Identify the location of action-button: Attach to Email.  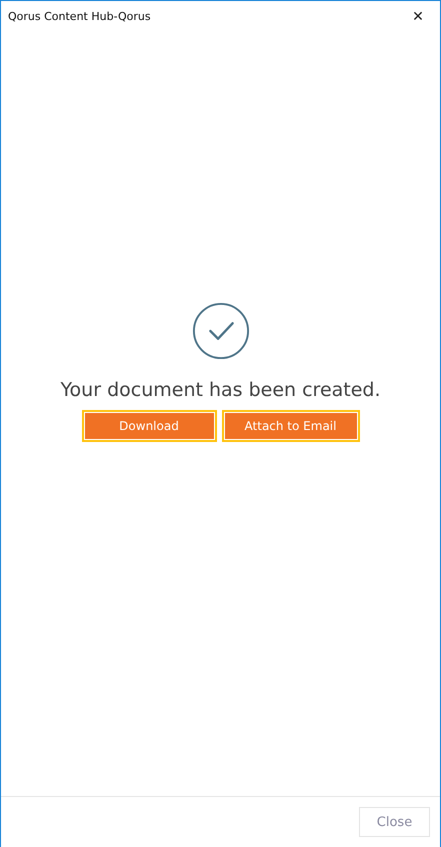
(291, 426).